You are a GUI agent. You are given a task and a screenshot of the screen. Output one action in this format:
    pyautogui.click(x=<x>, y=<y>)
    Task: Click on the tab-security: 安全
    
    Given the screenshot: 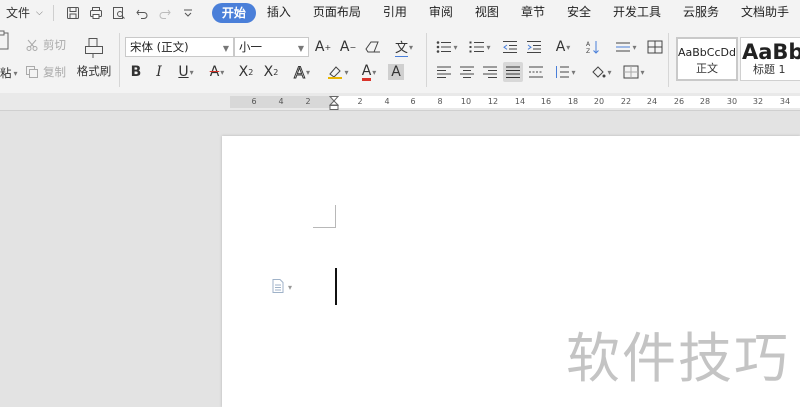 What is the action you would take?
    pyautogui.click(x=579, y=12)
    